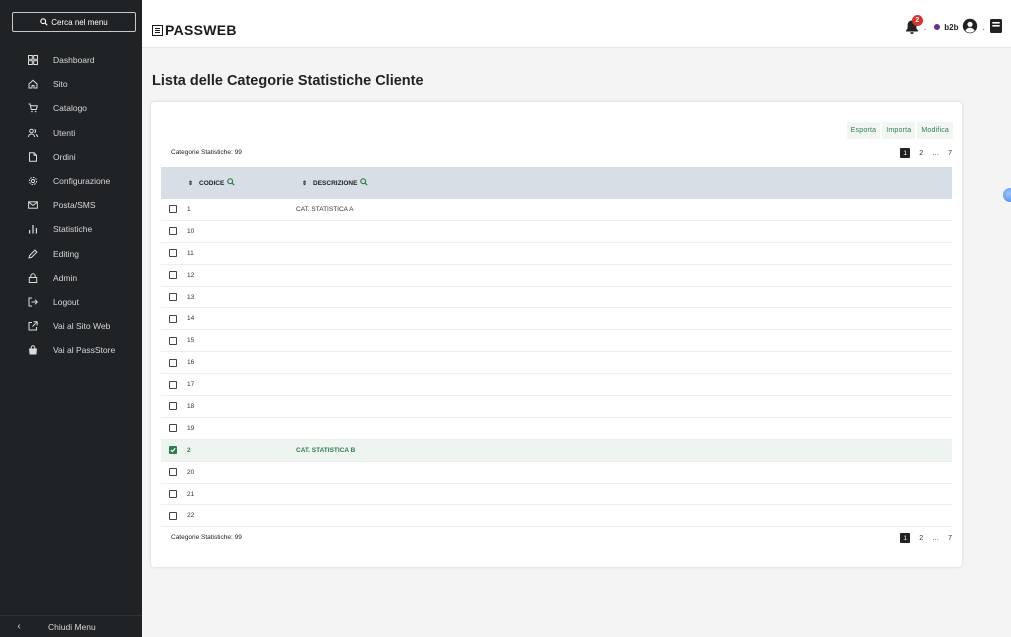 Image resolution: width=1011 pixels, height=637 pixels. What do you see at coordinates (84, 350) in the screenshot?
I see `sidebar-item-label: Vai al PassStore` at bounding box center [84, 350].